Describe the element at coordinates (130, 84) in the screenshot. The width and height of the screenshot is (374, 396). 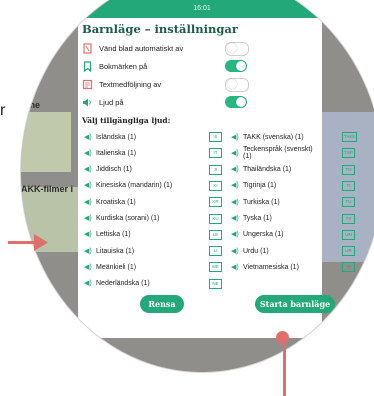
I see `setting-label: Textmedföljning av` at that location.